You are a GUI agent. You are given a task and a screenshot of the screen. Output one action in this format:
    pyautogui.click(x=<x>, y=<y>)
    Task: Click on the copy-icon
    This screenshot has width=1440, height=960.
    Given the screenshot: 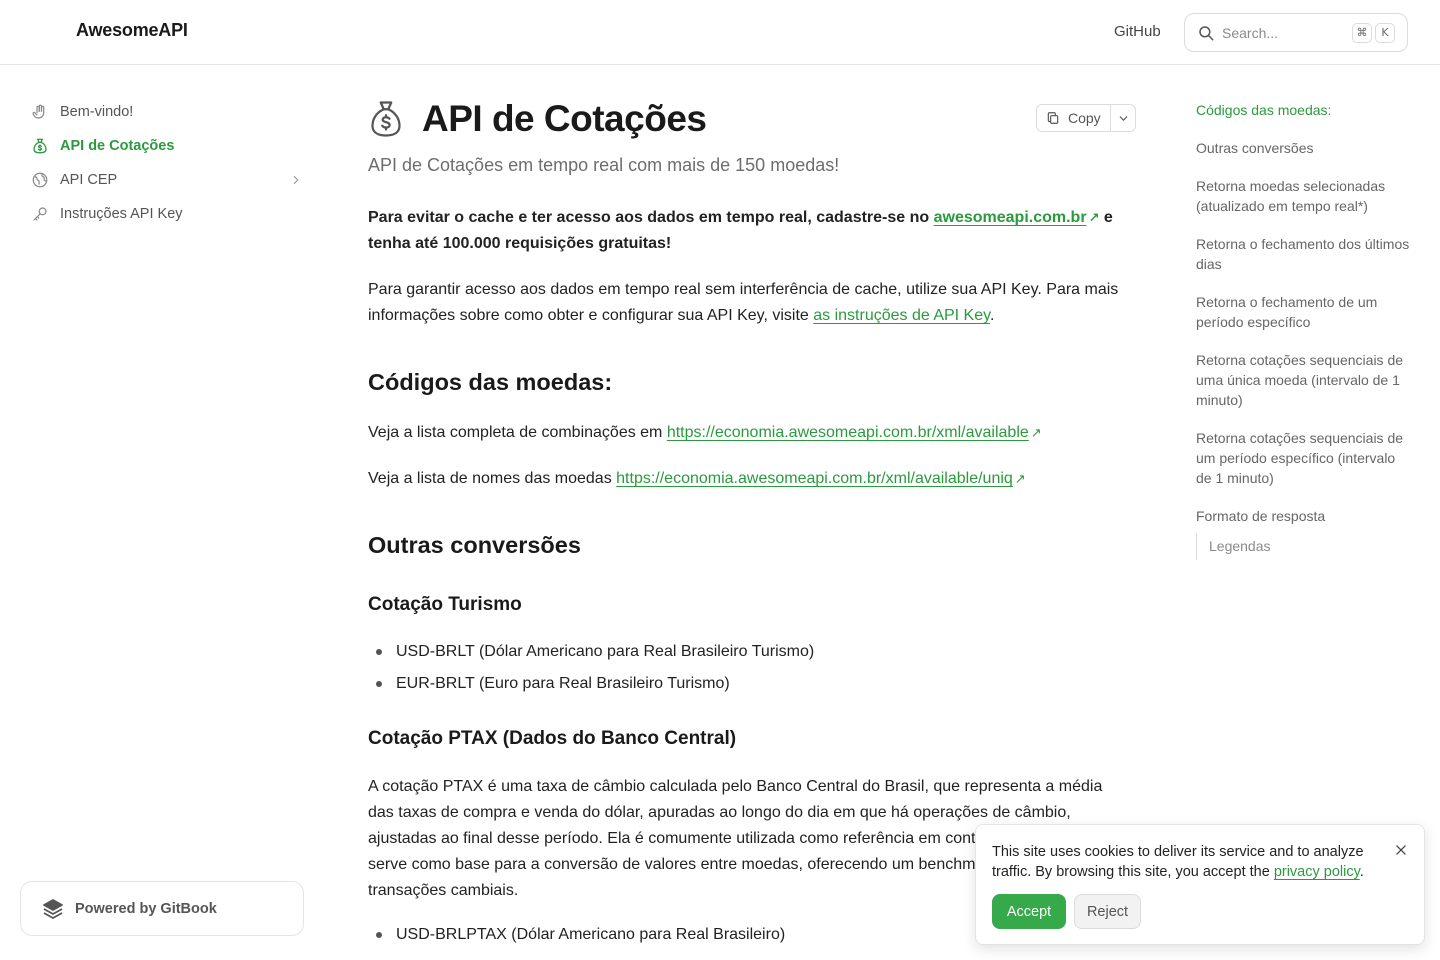 What is the action you would take?
    pyautogui.click(x=1053, y=118)
    